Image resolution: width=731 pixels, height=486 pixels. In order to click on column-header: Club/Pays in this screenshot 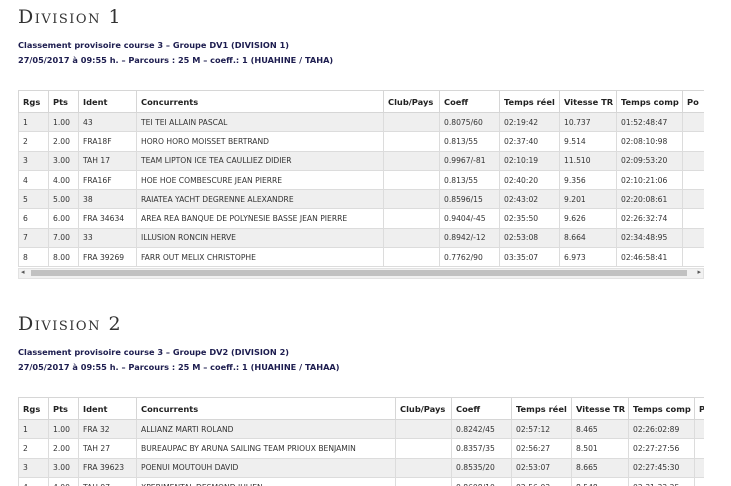, I will do `click(423, 408)`.